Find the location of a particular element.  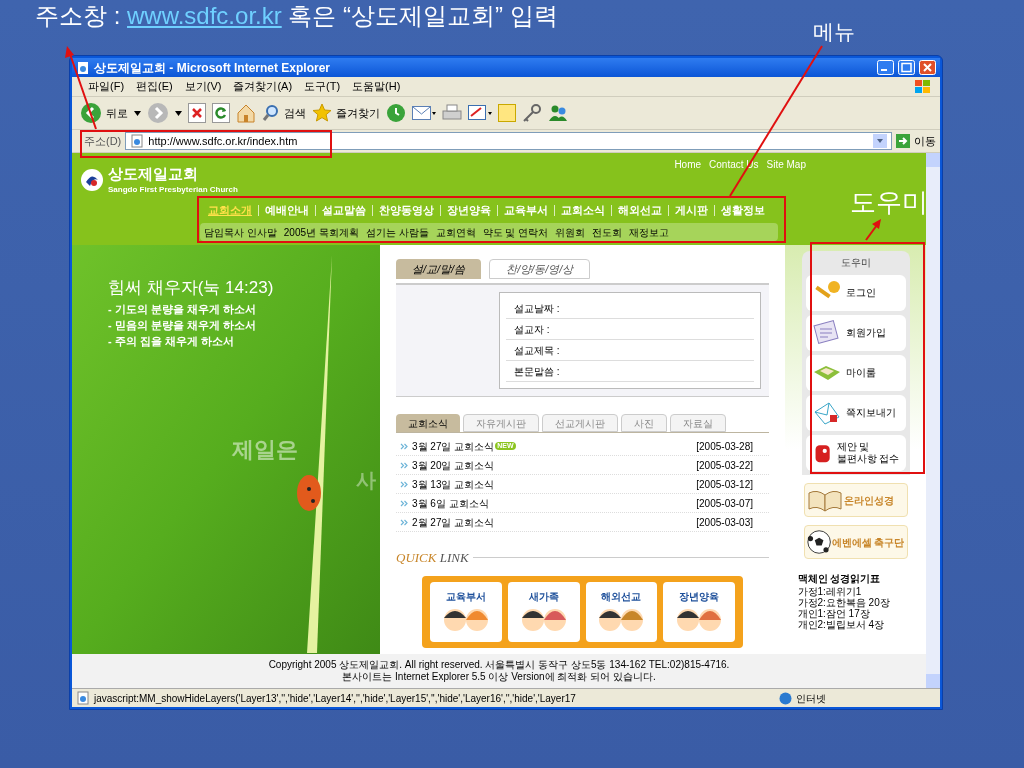

pointer-arrow is located at coordinates (873, 230).